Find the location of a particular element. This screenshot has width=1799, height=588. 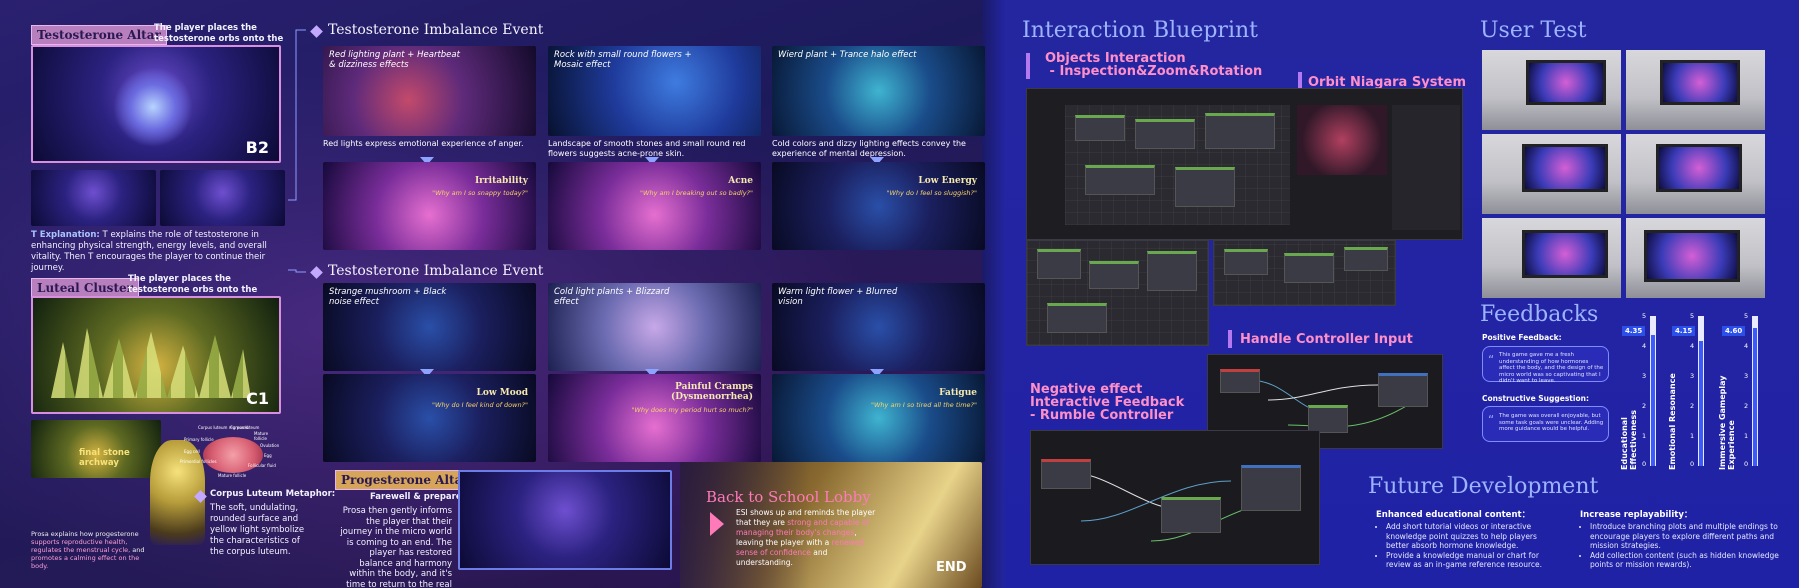

event2-trigger-3: Warm light flower + Blurred vision is located at coordinates (838, 297).